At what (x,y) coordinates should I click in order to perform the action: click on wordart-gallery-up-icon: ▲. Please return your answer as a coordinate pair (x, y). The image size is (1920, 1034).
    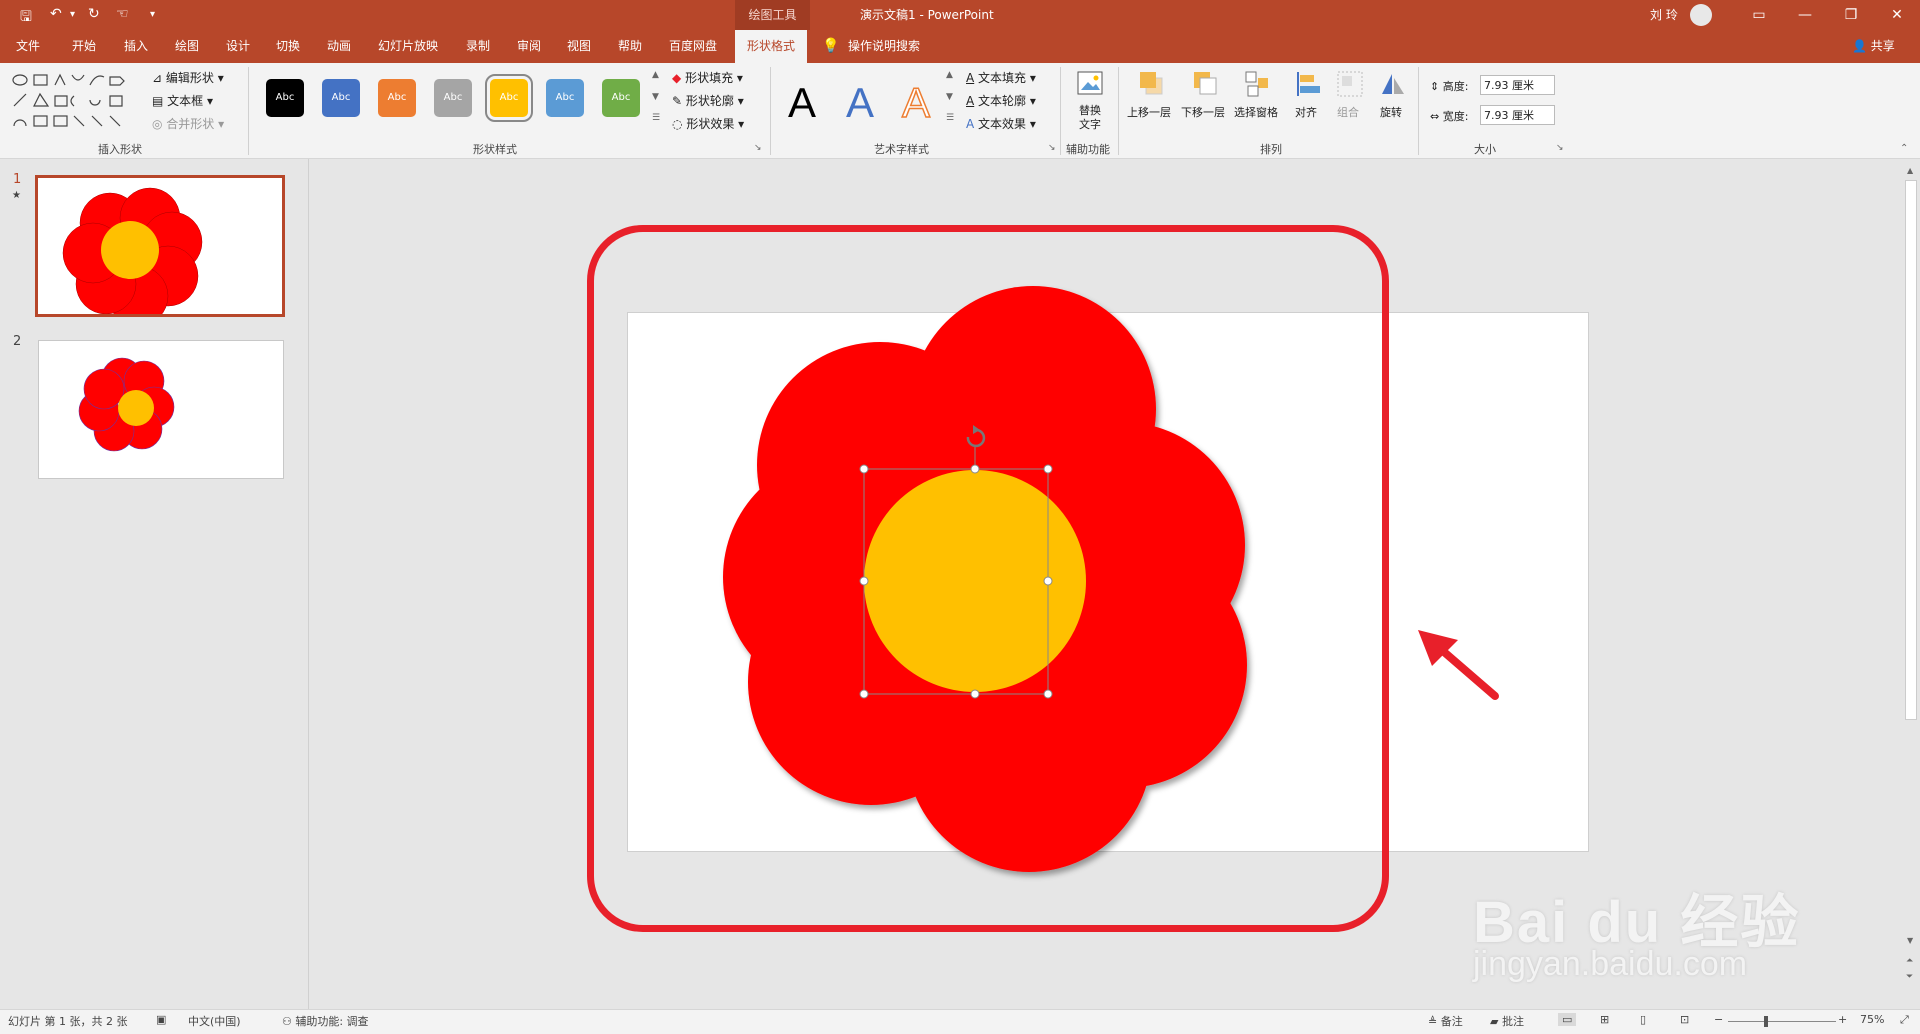
    Looking at the image, I should click on (949, 75).